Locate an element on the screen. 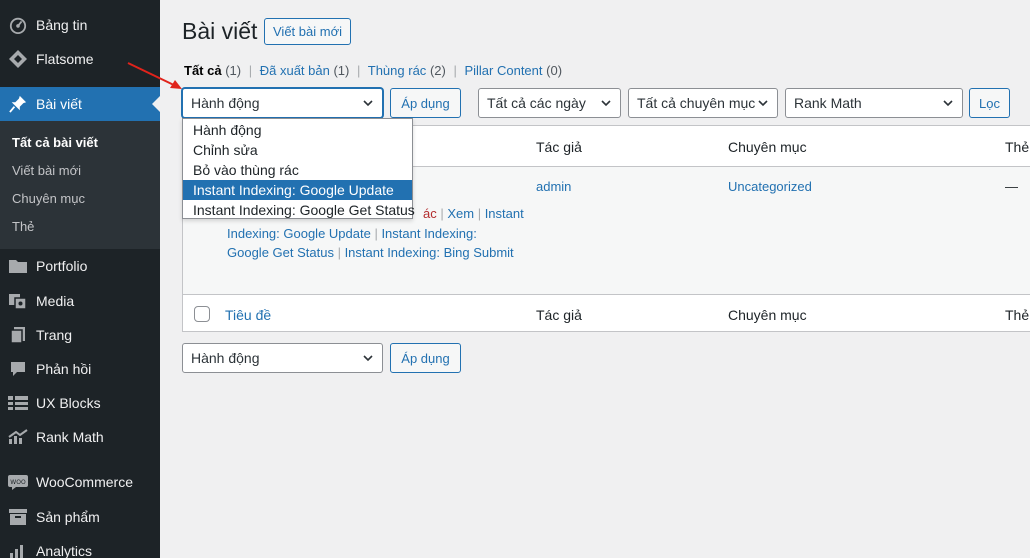 The image size is (1030, 558). column-category-footer: Chuyên mục is located at coordinates (767, 315).